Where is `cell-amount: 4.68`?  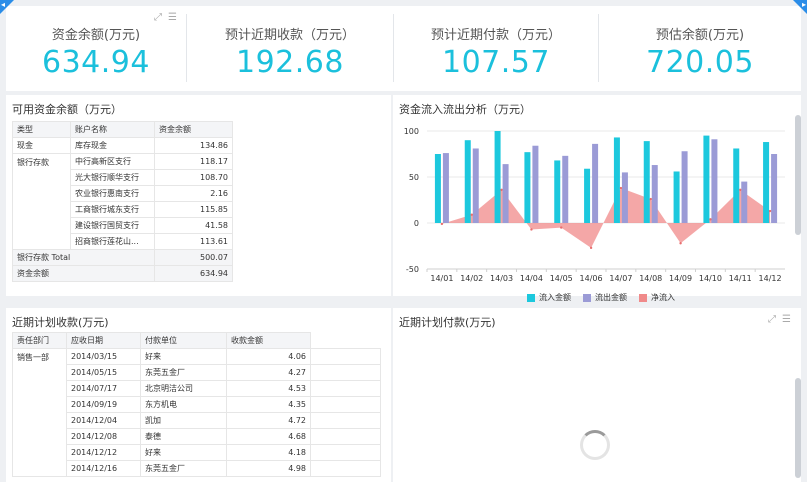 cell-amount: 4.68 is located at coordinates (268, 436).